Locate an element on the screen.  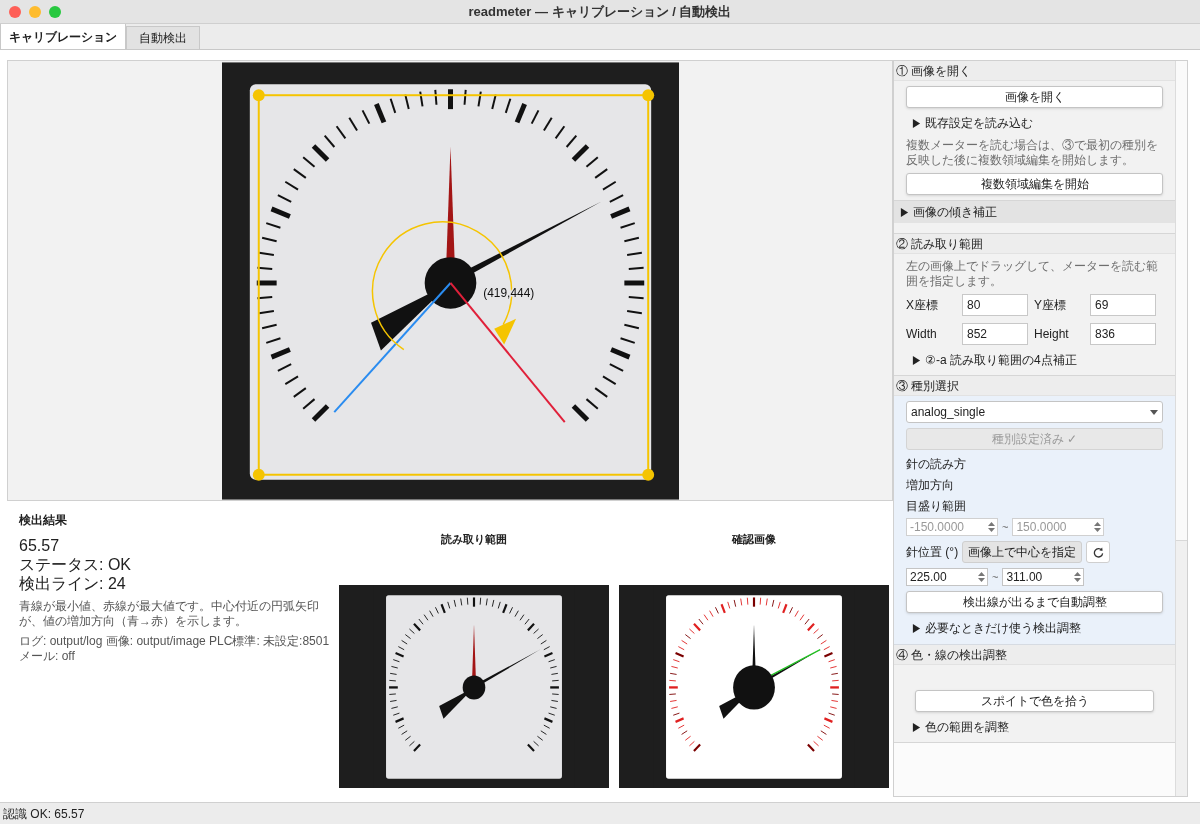
result-lines: 検出ライン: 24 is located at coordinates (73, 583).